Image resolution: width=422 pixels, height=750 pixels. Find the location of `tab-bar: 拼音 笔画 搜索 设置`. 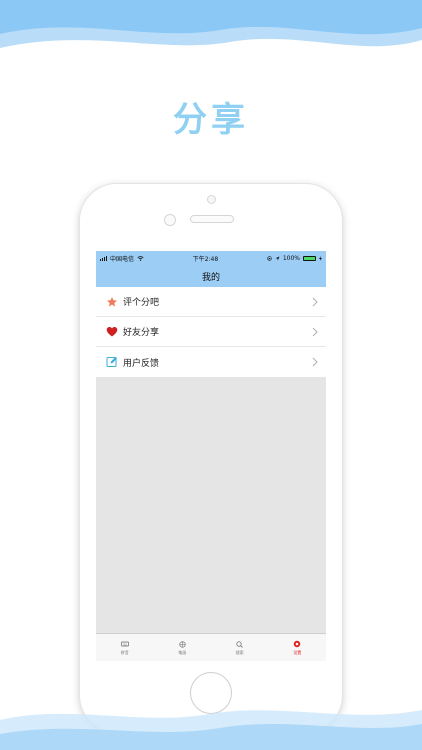

tab-bar: 拼音 笔画 搜索 设置 is located at coordinates (211, 647).